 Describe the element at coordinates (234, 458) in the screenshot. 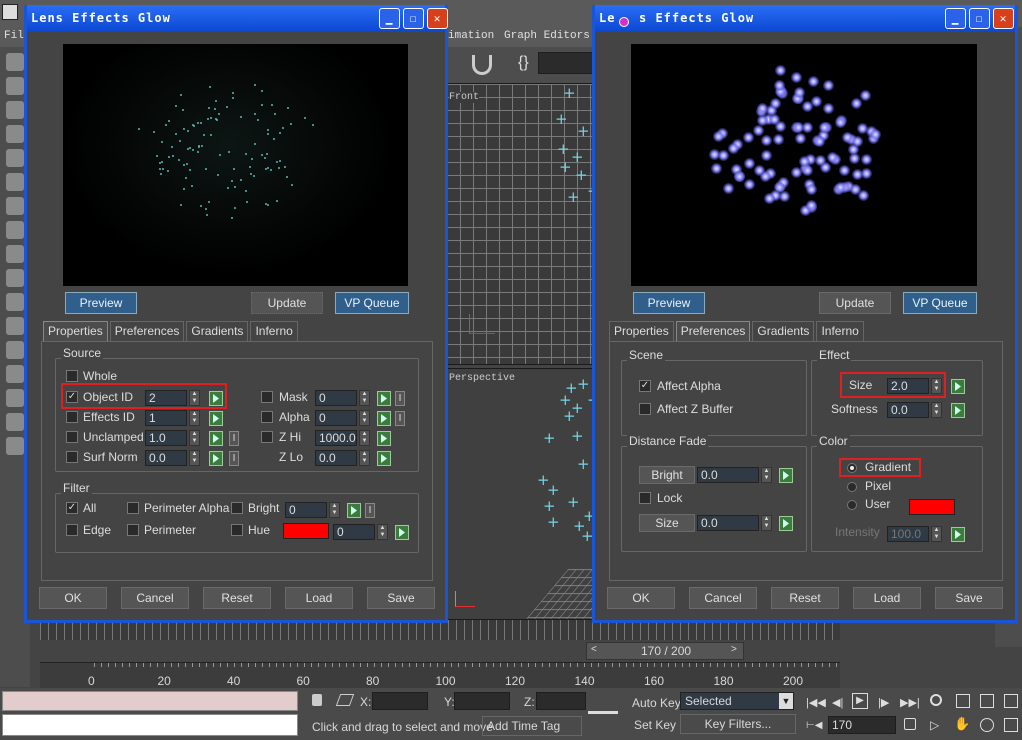

I see `surf-norm-i-button: I` at that location.